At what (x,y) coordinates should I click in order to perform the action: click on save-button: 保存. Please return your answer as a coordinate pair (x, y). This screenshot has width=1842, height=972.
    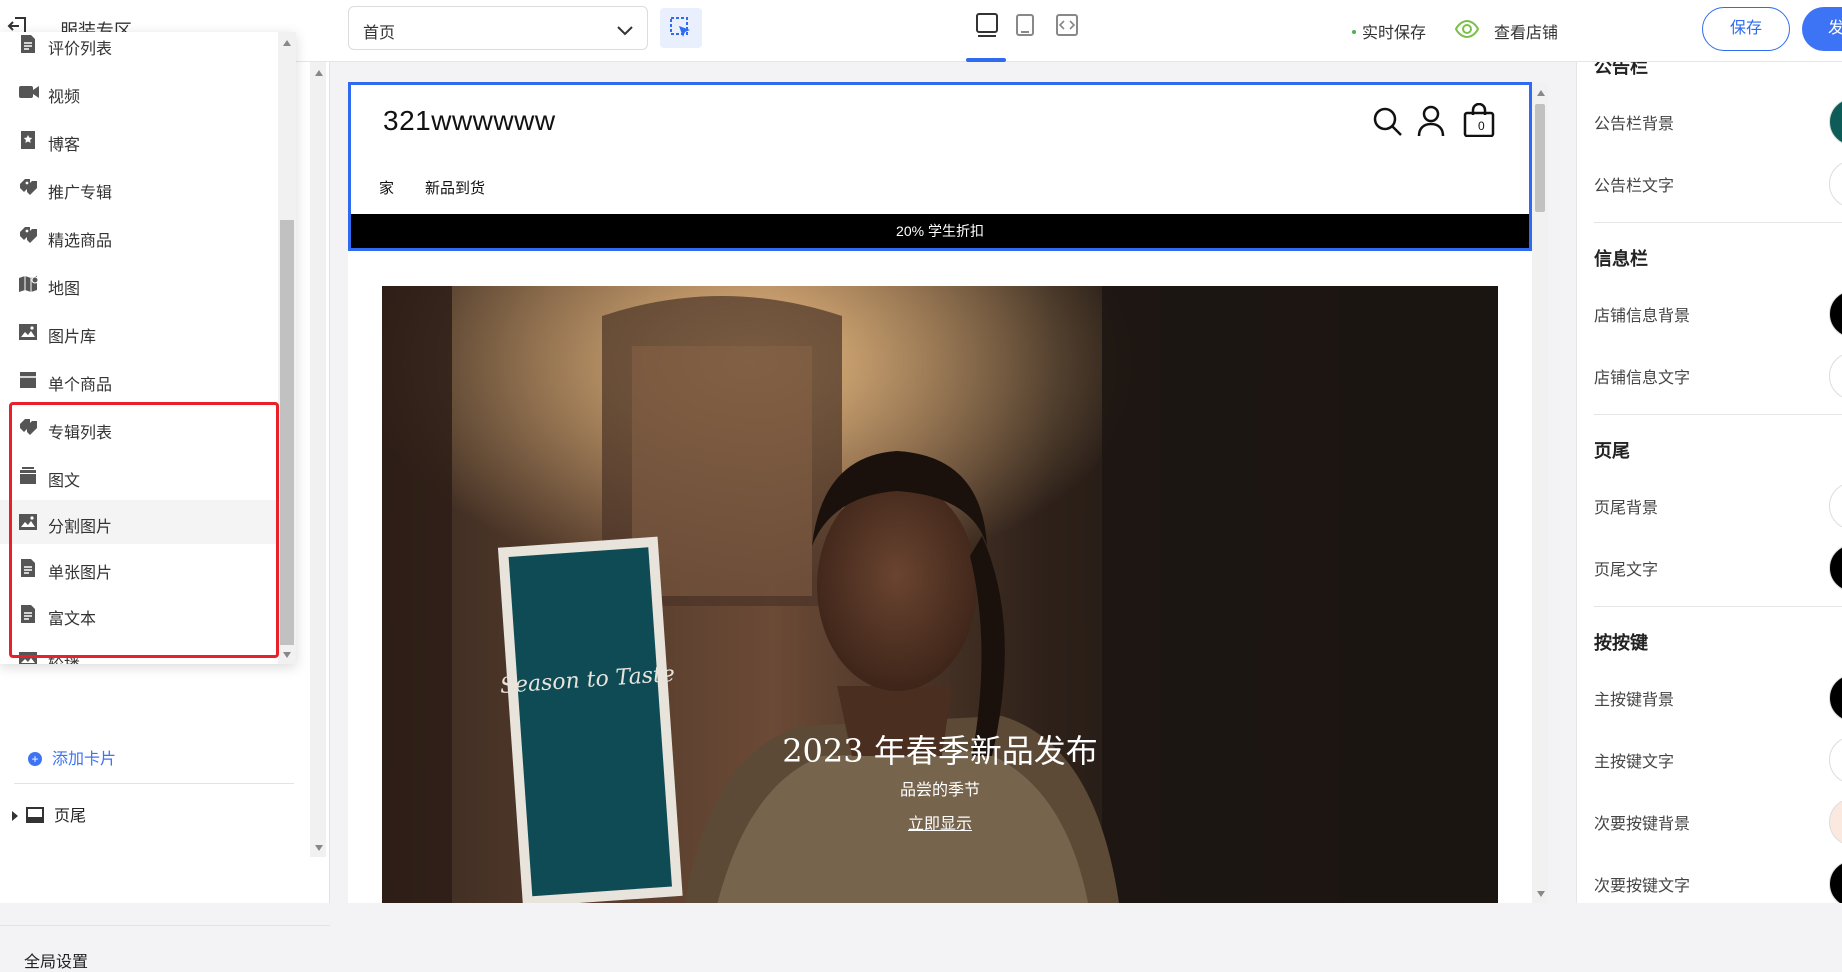
    Looking at the image, I should click on (1746, 29).